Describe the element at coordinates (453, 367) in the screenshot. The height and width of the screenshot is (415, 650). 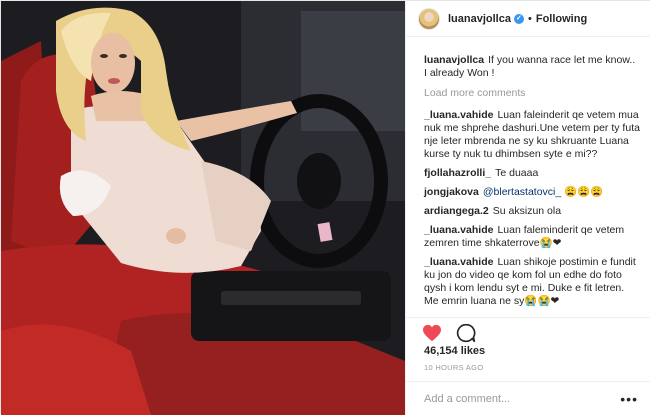
I see `post-timestamp: 10 HOURS AGO` at that location.